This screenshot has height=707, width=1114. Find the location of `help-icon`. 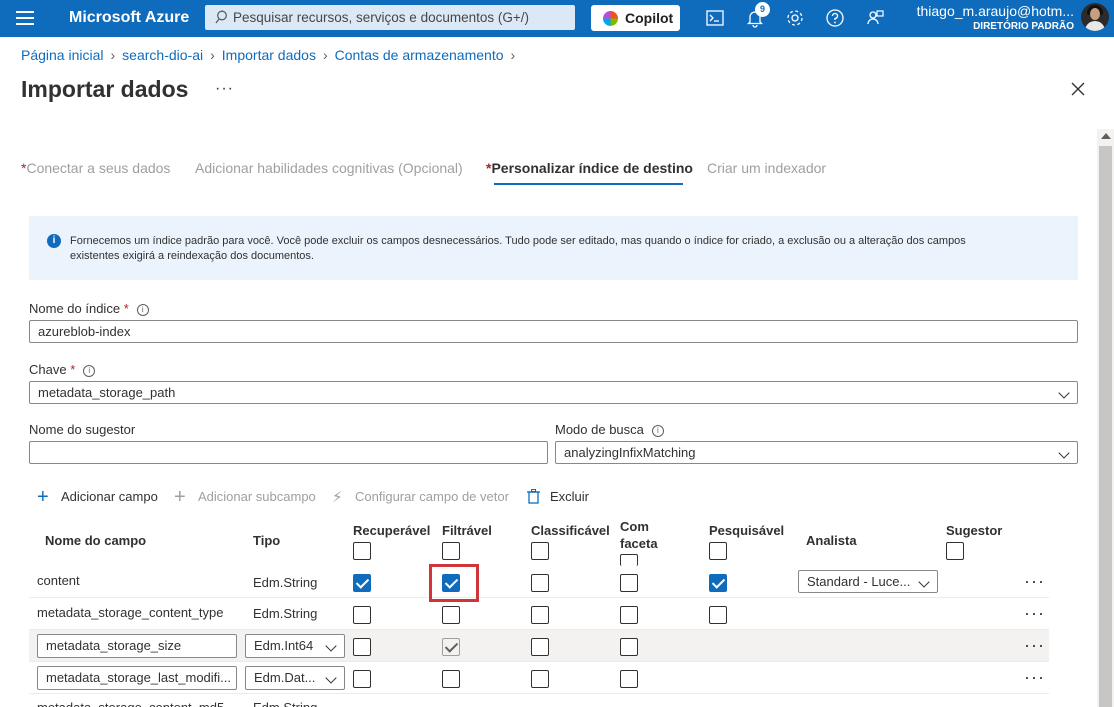

help-icon is located at coordinates (835, 18).